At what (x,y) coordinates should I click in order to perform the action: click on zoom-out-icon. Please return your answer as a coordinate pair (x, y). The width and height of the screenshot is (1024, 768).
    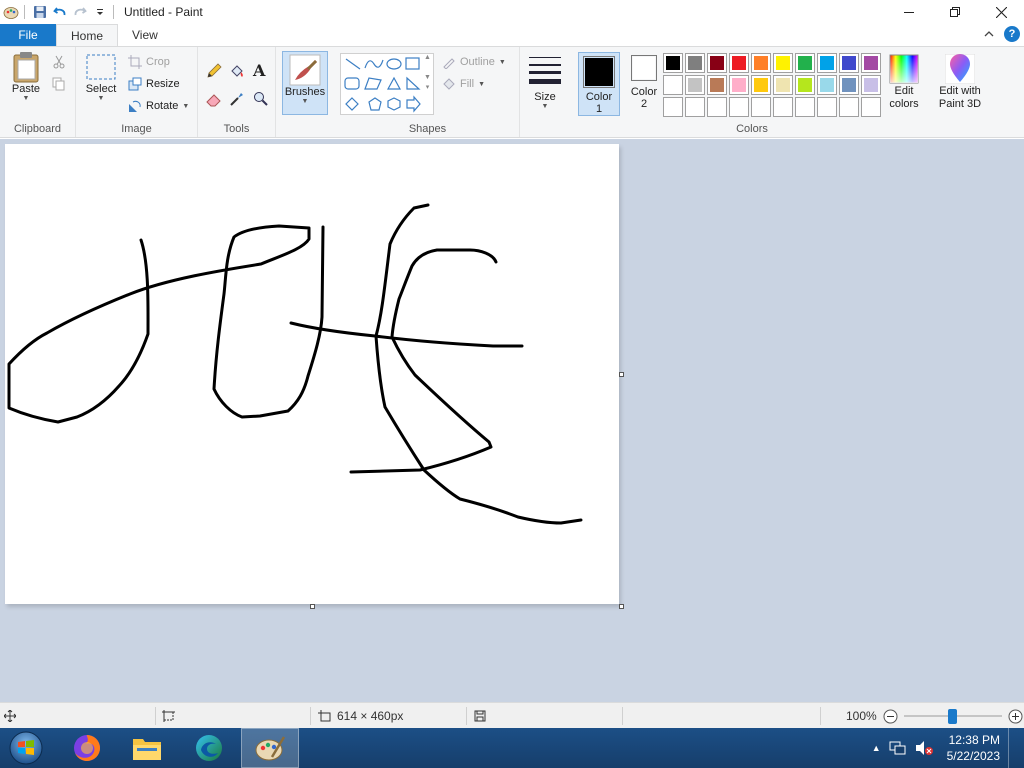
    Looking at the image, I should click on (890, 716).